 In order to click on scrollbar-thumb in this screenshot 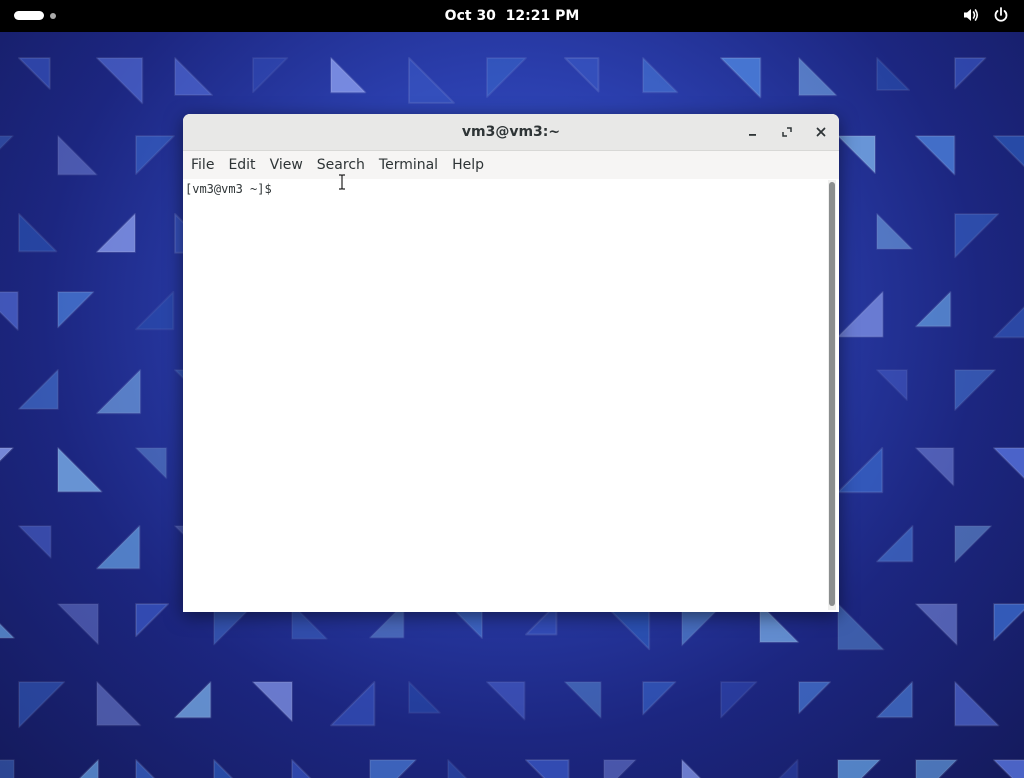, I will do `click(832, 394)`.